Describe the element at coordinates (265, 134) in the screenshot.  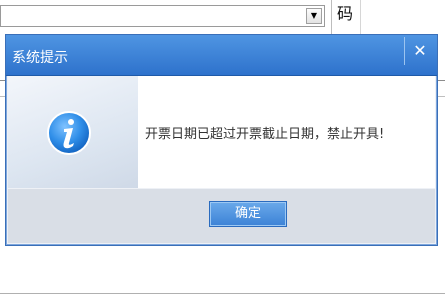
I see `dialog-message: 开票日期已超过开票截止日期，禁止开具!` at that location.